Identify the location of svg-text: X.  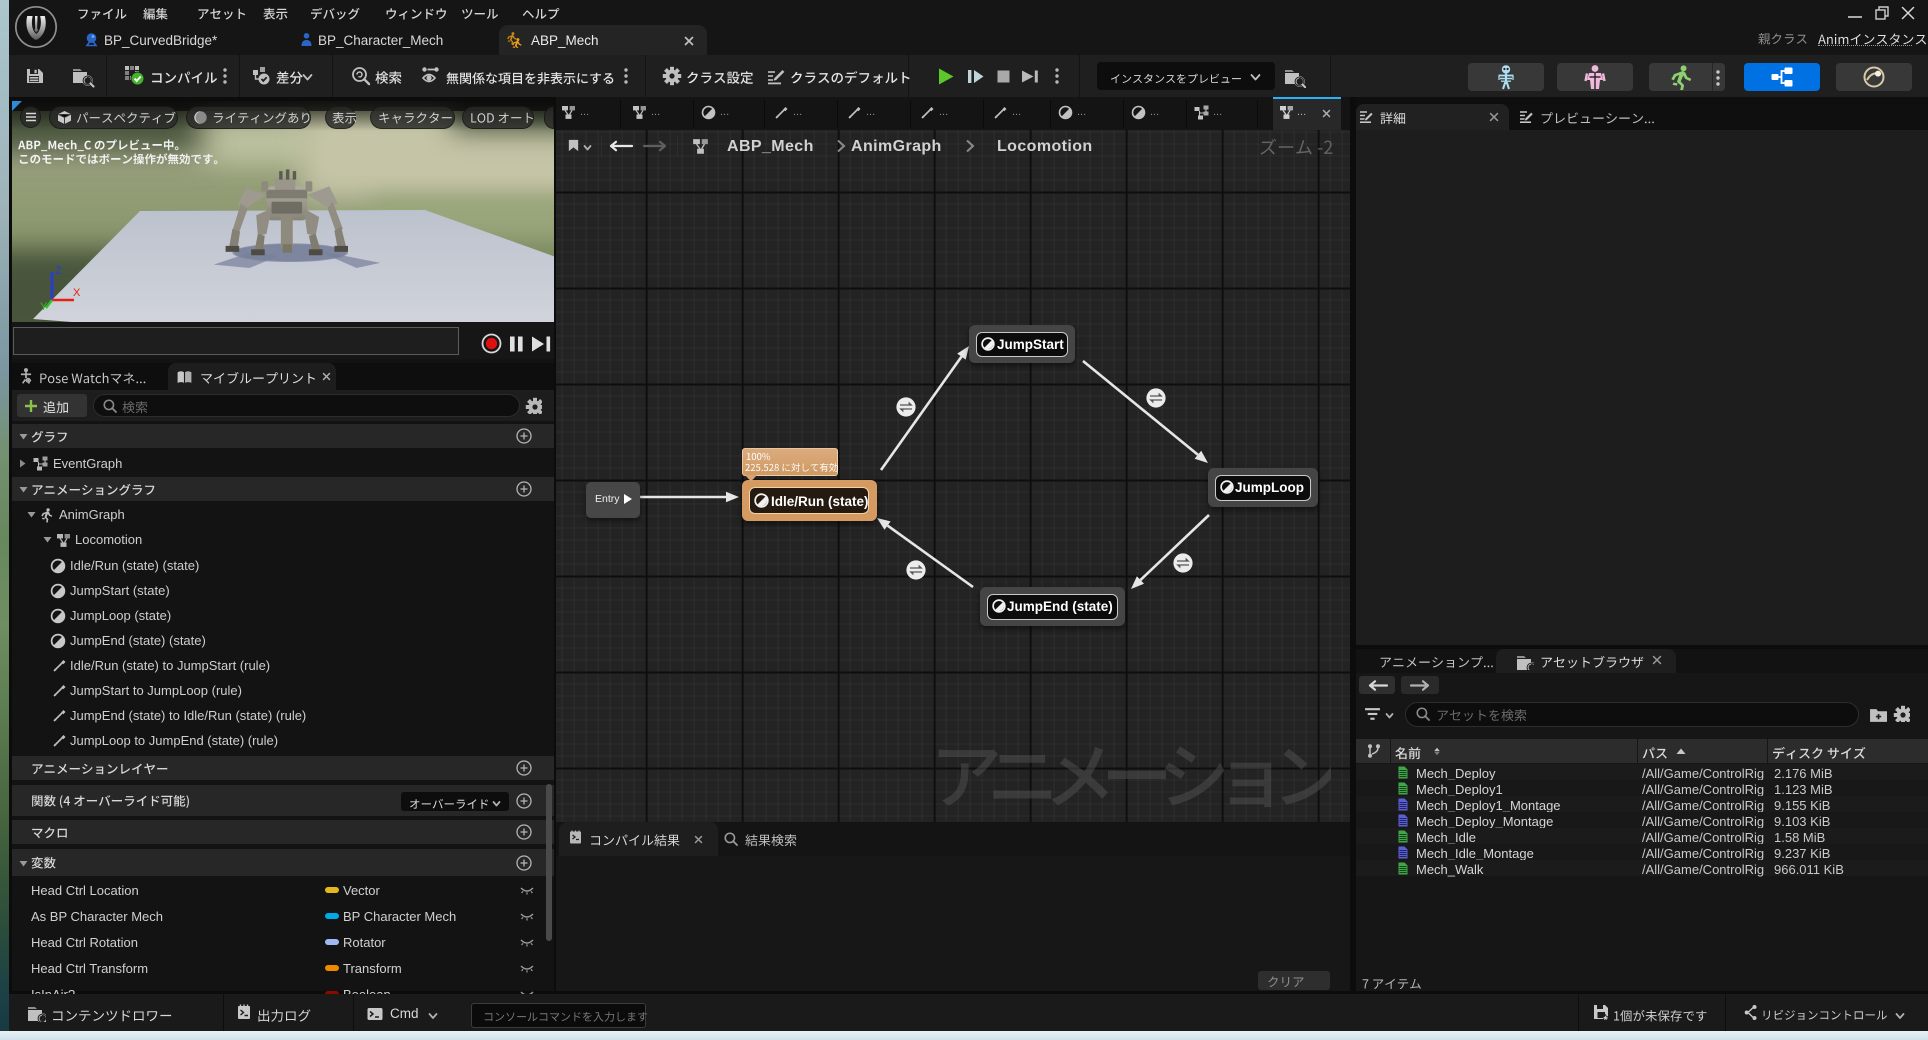
(76, 293).